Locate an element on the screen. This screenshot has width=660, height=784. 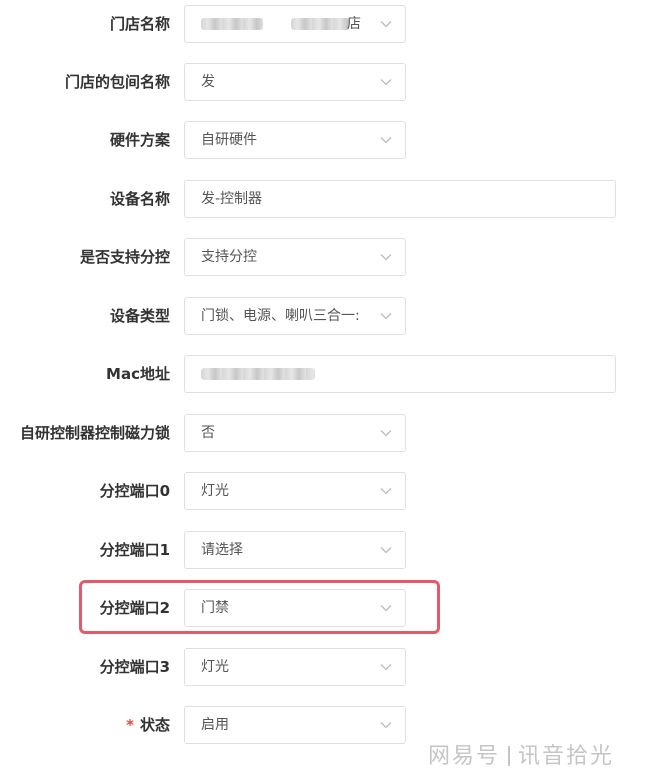
status-value: 启用 is located at coordinates (215, 725).